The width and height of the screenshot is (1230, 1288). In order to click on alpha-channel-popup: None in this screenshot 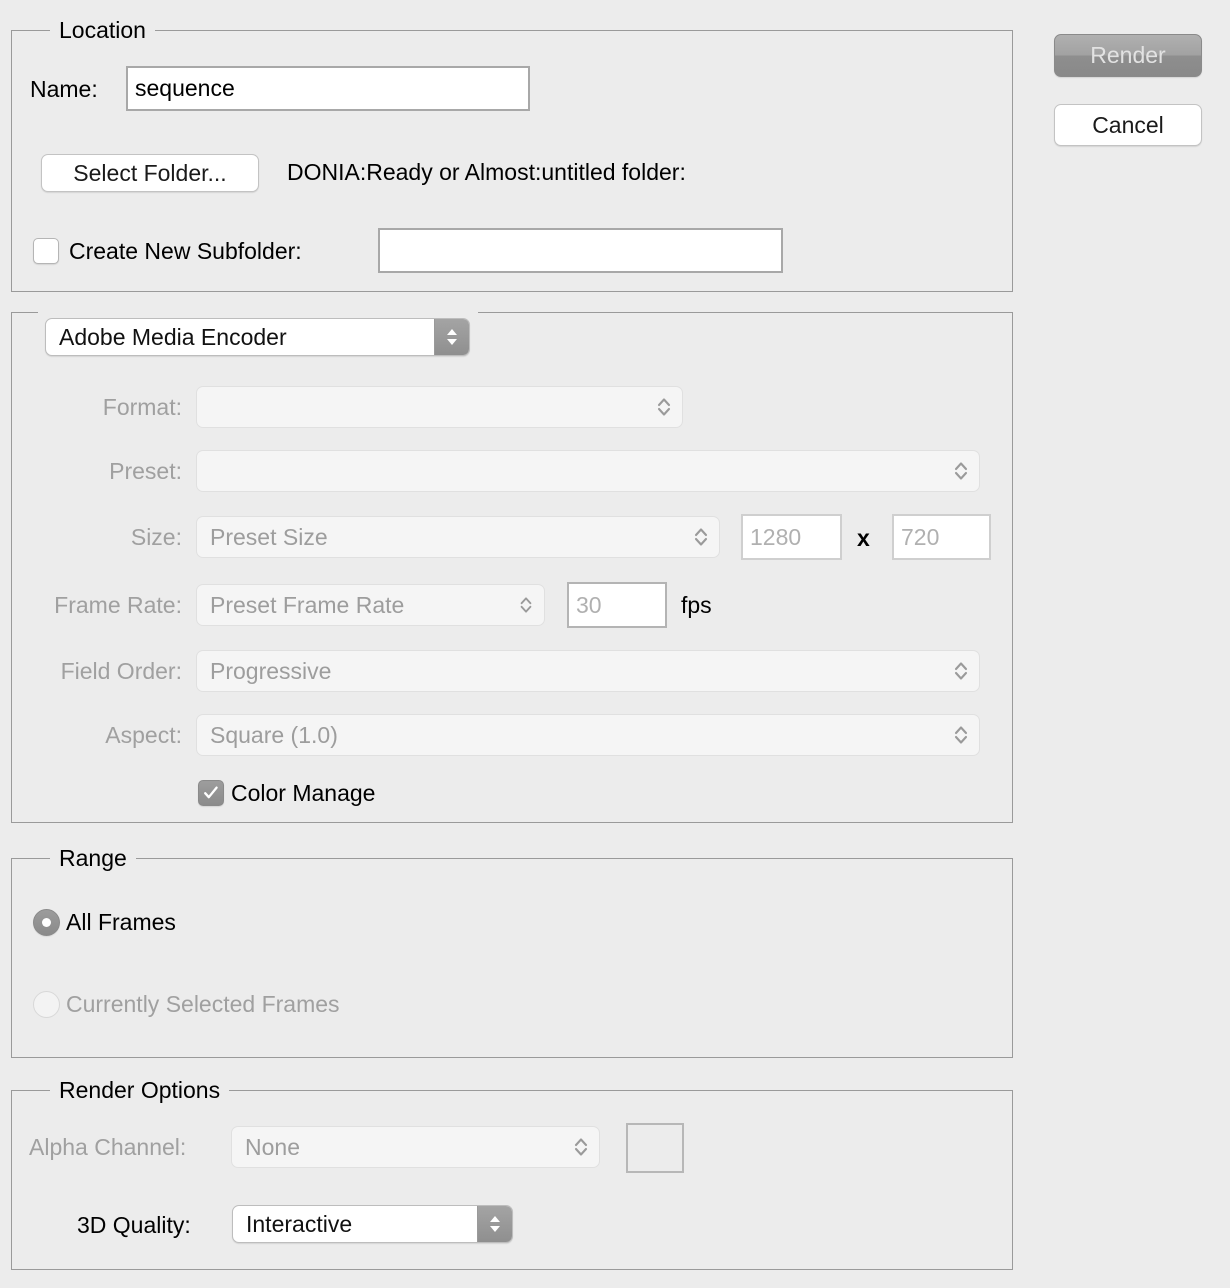, I will do `click(415, 1147)`.